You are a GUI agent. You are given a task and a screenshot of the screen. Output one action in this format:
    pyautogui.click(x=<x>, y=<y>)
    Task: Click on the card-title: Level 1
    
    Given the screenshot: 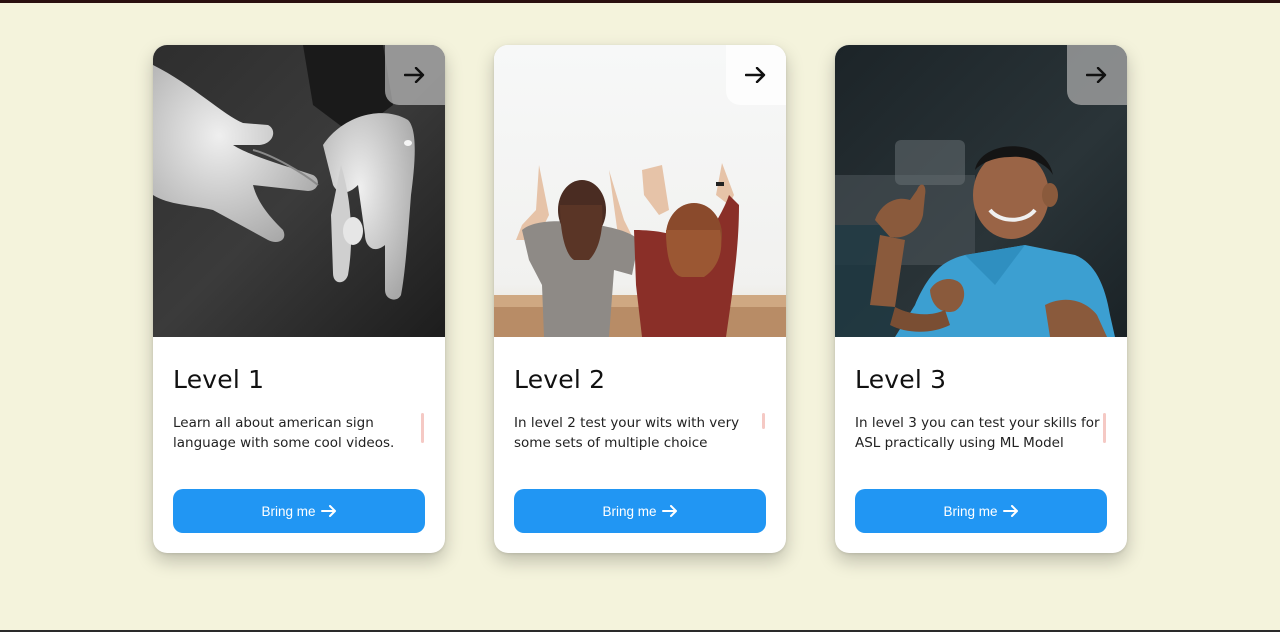 What is the action you would take?
    pyautogui.click(x=219, y=379)
    